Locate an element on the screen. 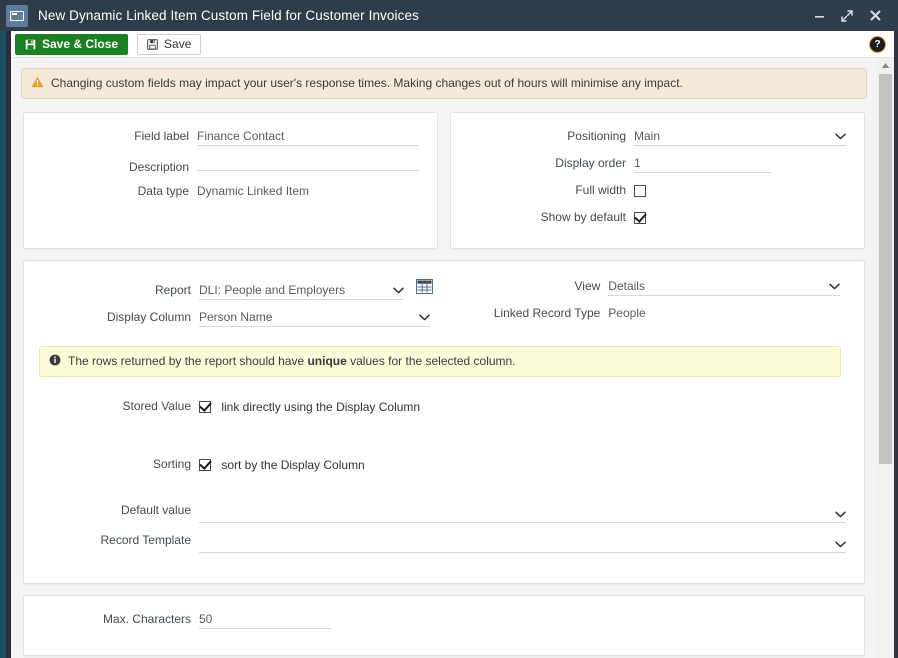 The height and width of the screenshot is (658, 898). max-characters-input: 50 is located at coordinates (265, 620).